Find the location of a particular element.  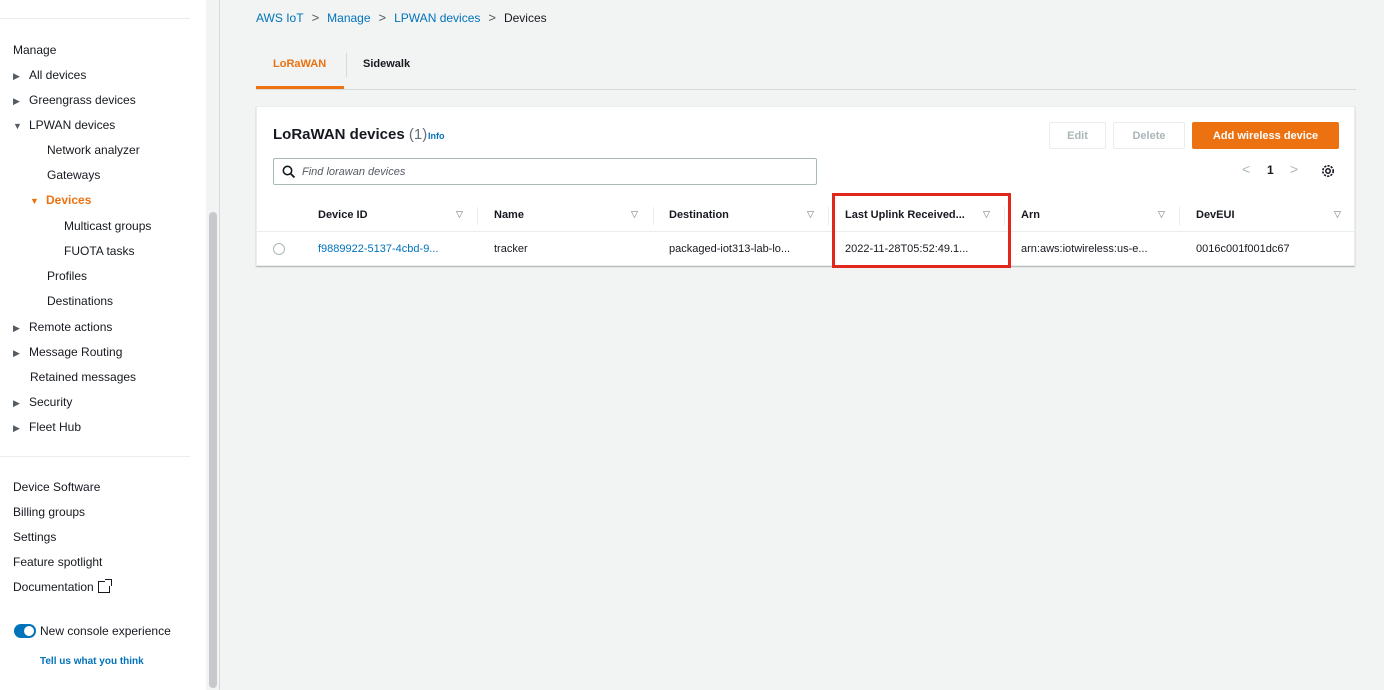

documentation-label: Documentation is located at coordinates (53, 587).